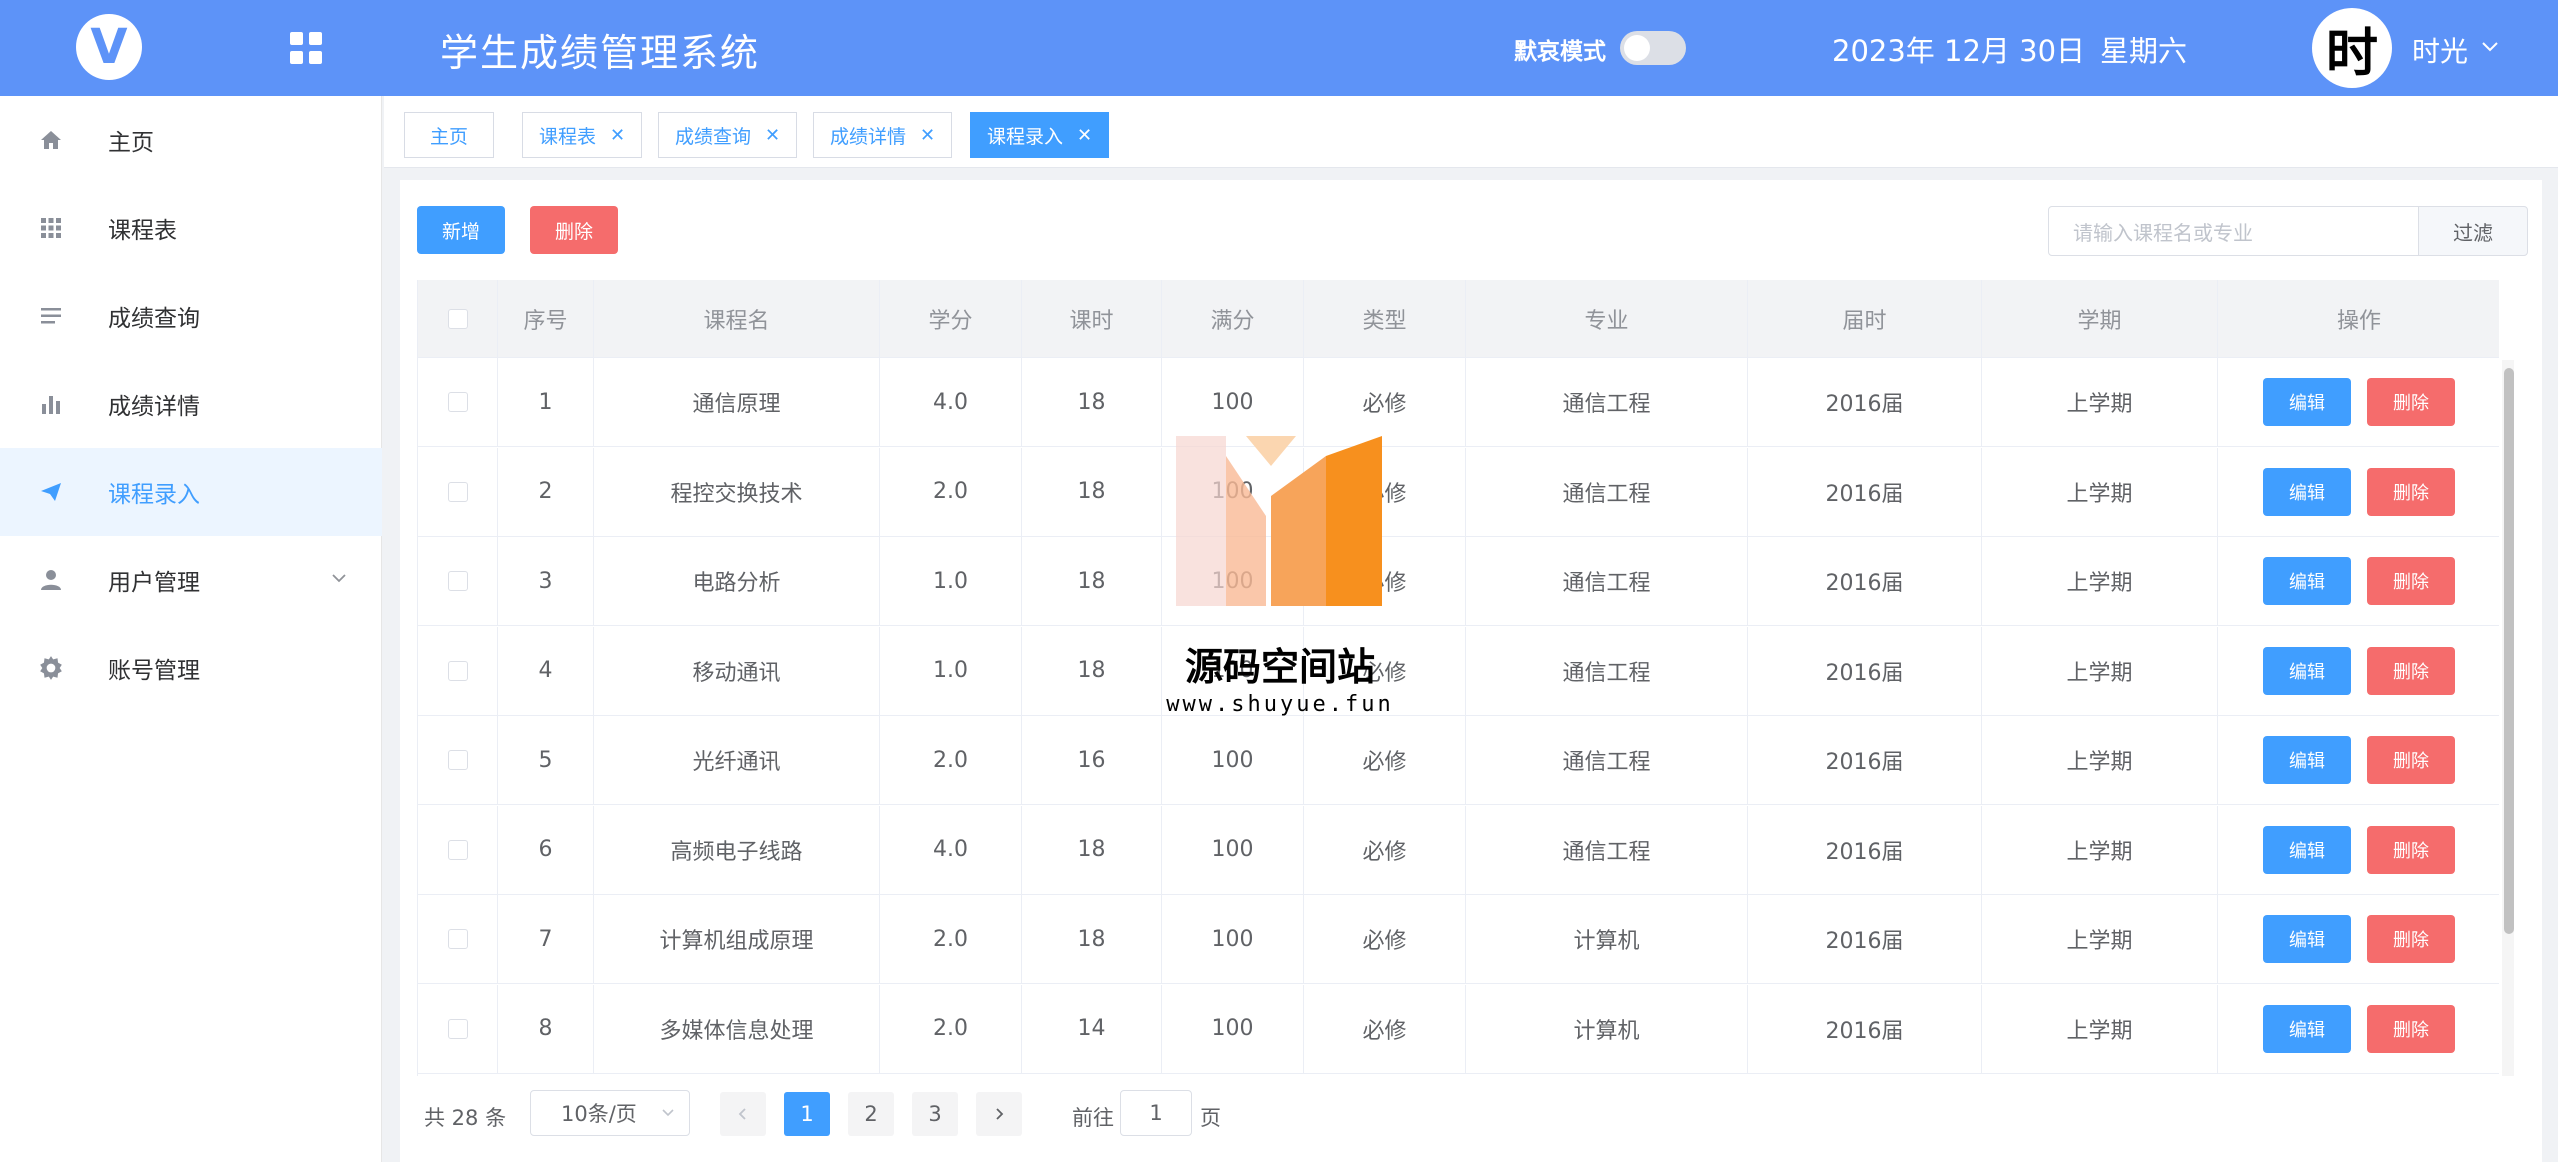  What do you see at coordinates (1040, 135) in the screenshot?
I see `tab-course-entry: 课程录入 ✕` at bounding box center [1040, 135].